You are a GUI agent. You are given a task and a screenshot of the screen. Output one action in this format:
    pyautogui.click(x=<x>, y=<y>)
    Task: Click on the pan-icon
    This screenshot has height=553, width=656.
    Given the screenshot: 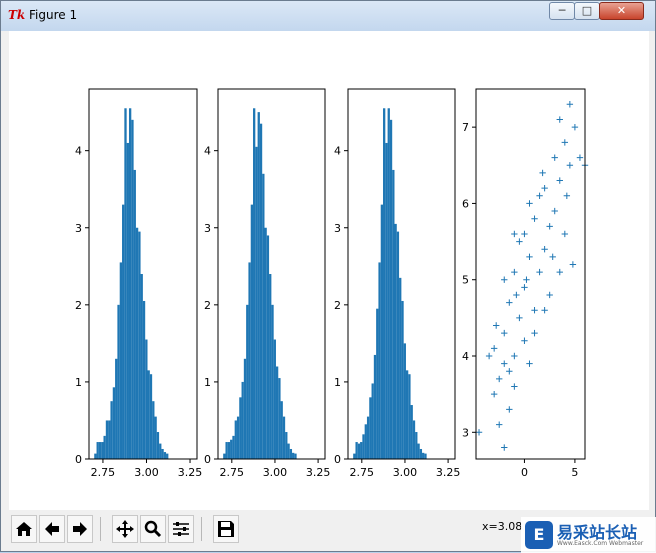 What is the action you would take?
    pyautogui.click(x=125, y=529)
    